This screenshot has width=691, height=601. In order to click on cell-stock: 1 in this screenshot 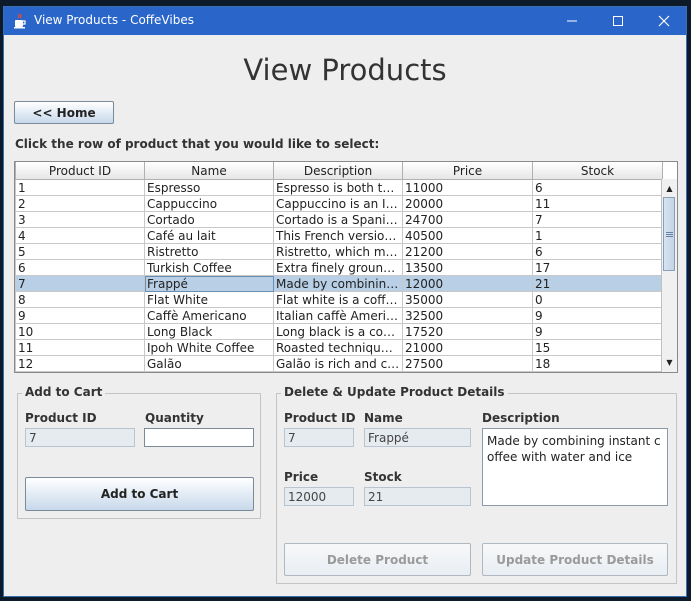, I will do `click(597, 235)`.